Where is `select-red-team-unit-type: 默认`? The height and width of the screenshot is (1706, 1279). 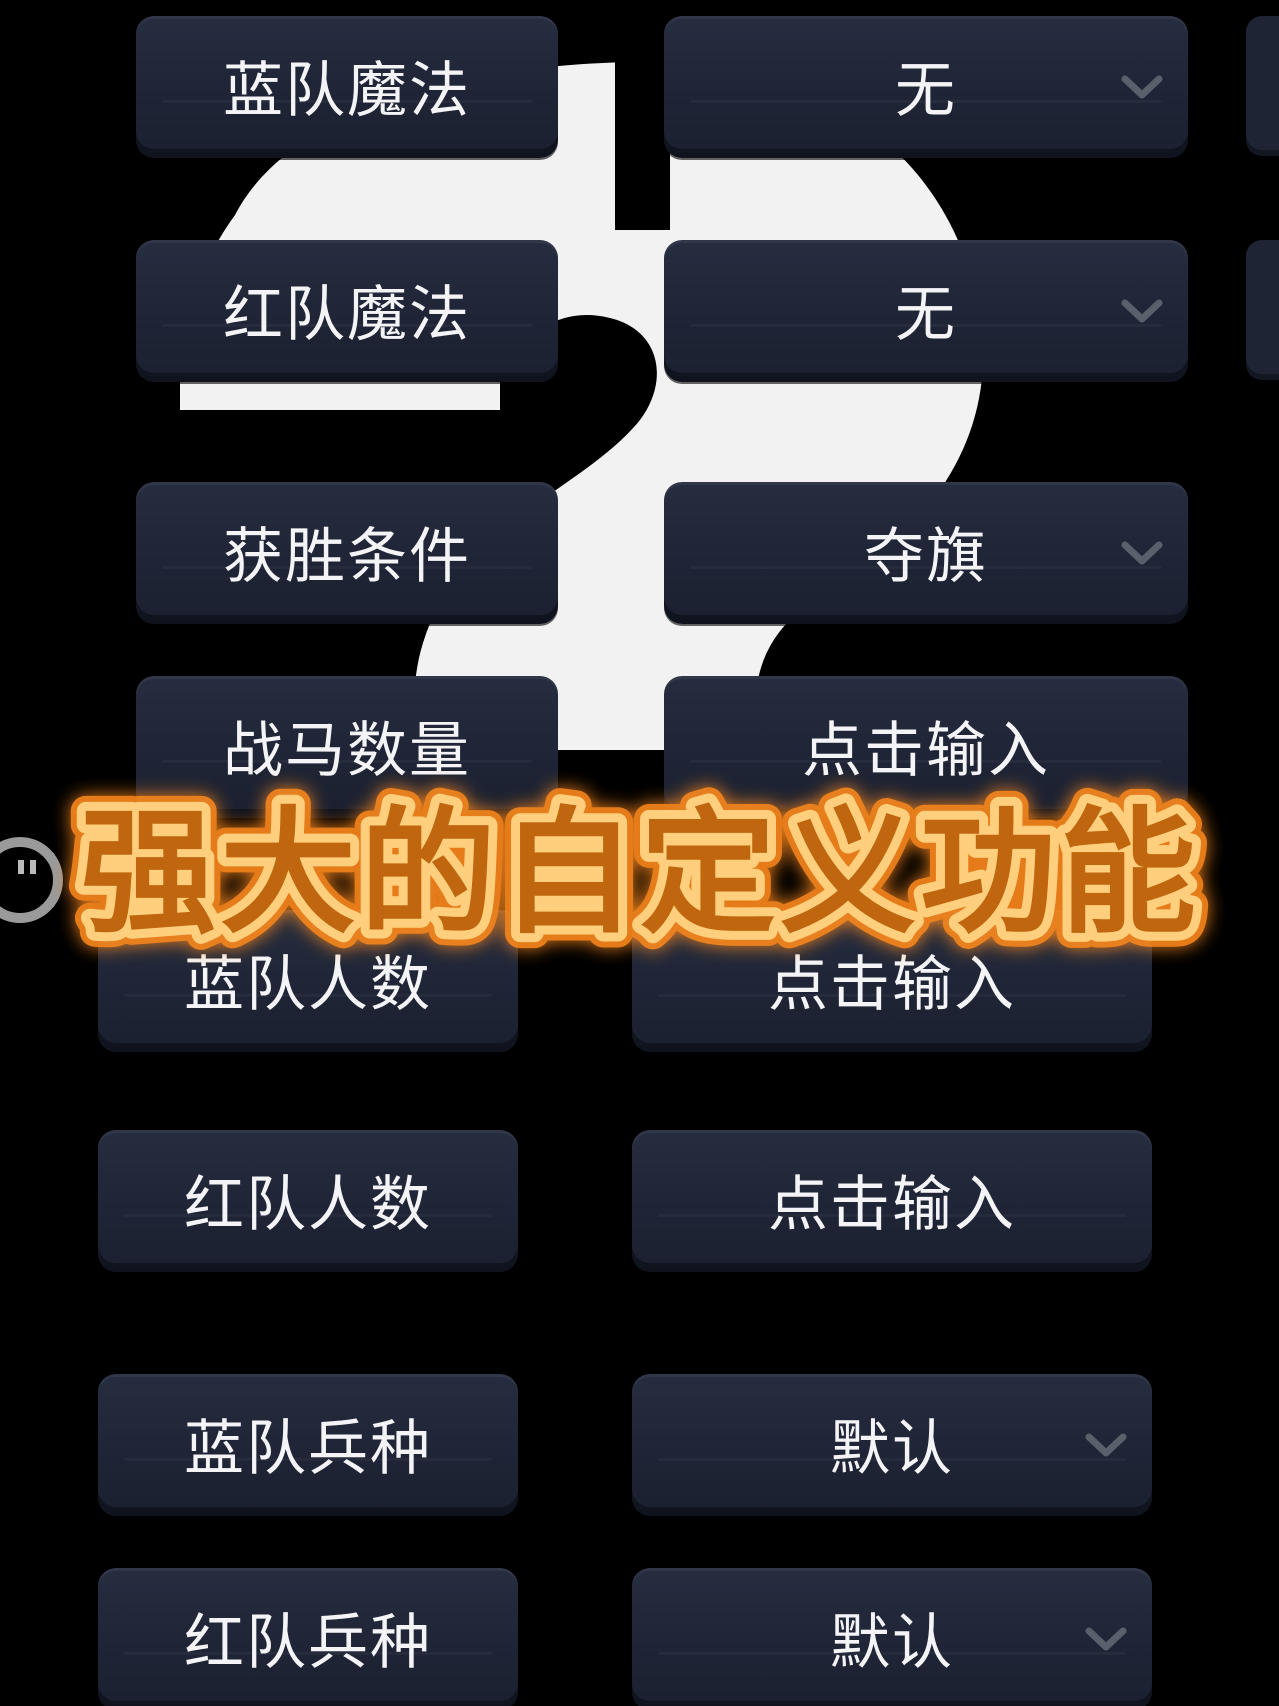 select-red-team-unit-type: 默认 is located at coordinates (892, 1637).